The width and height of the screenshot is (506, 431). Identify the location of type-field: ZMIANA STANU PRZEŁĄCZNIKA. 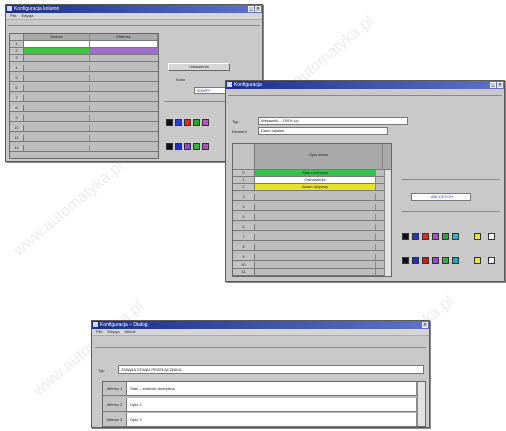
(271, 369).